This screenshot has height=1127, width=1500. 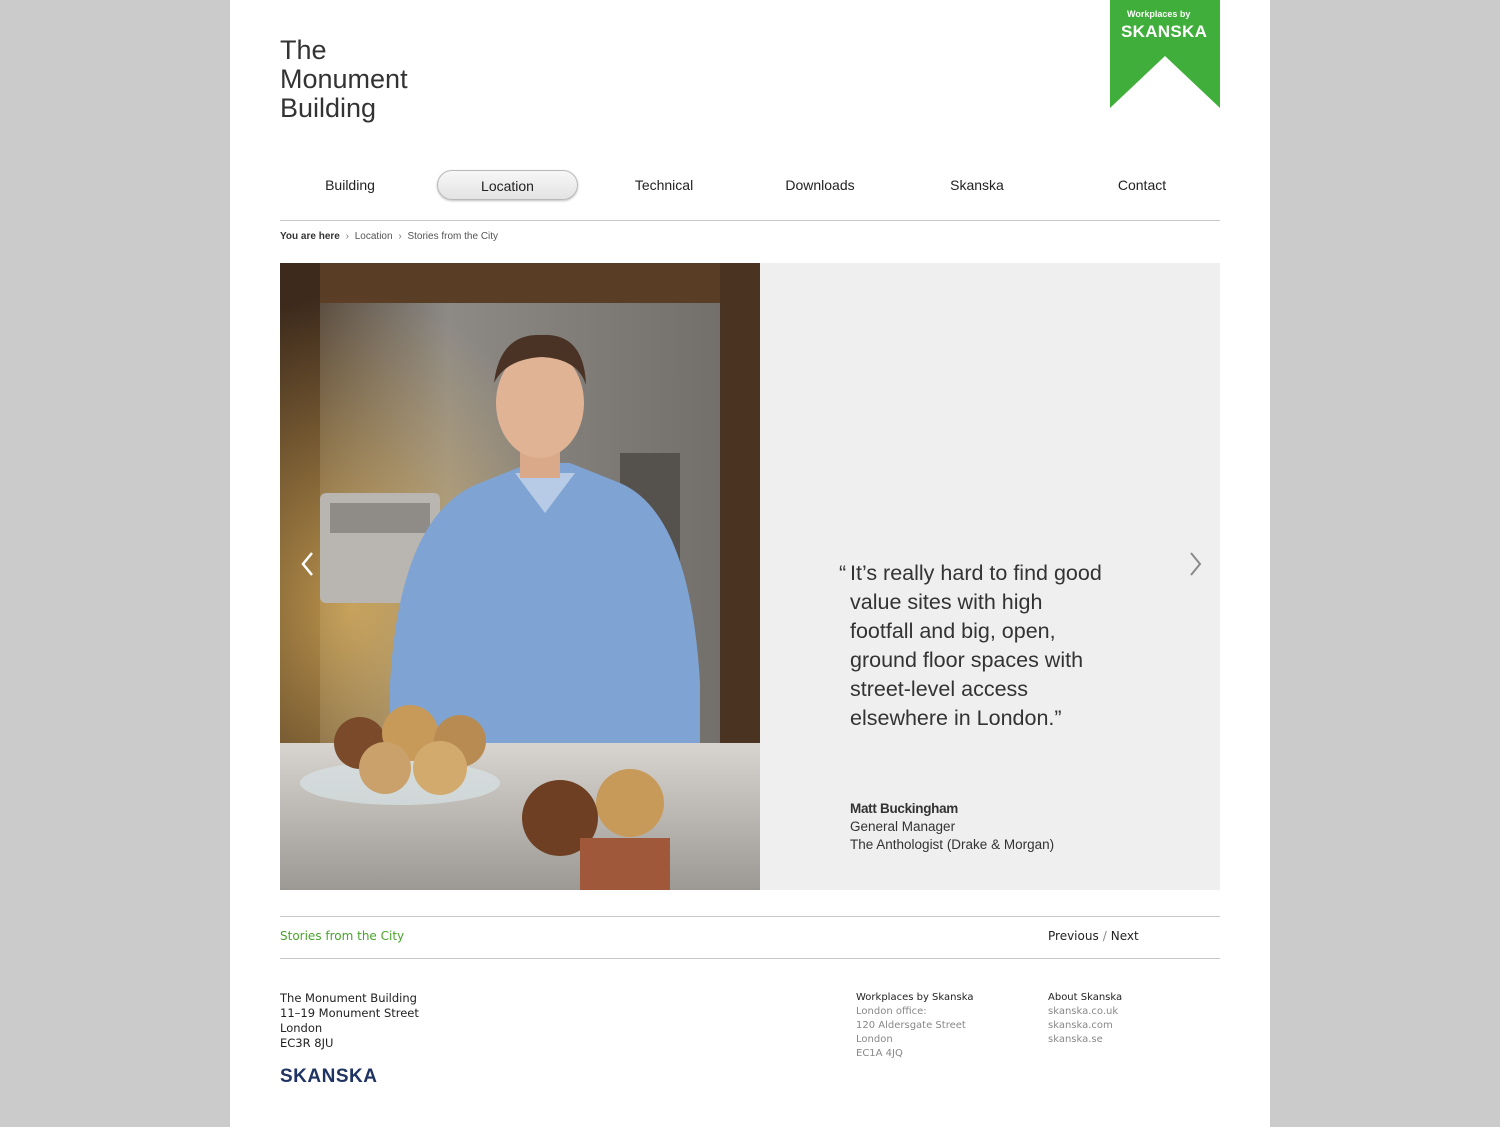 What do you see at coordinates (843, 573) in the screenshot?
I see `quote-open-mark: “` at bounding box center [843, 573].